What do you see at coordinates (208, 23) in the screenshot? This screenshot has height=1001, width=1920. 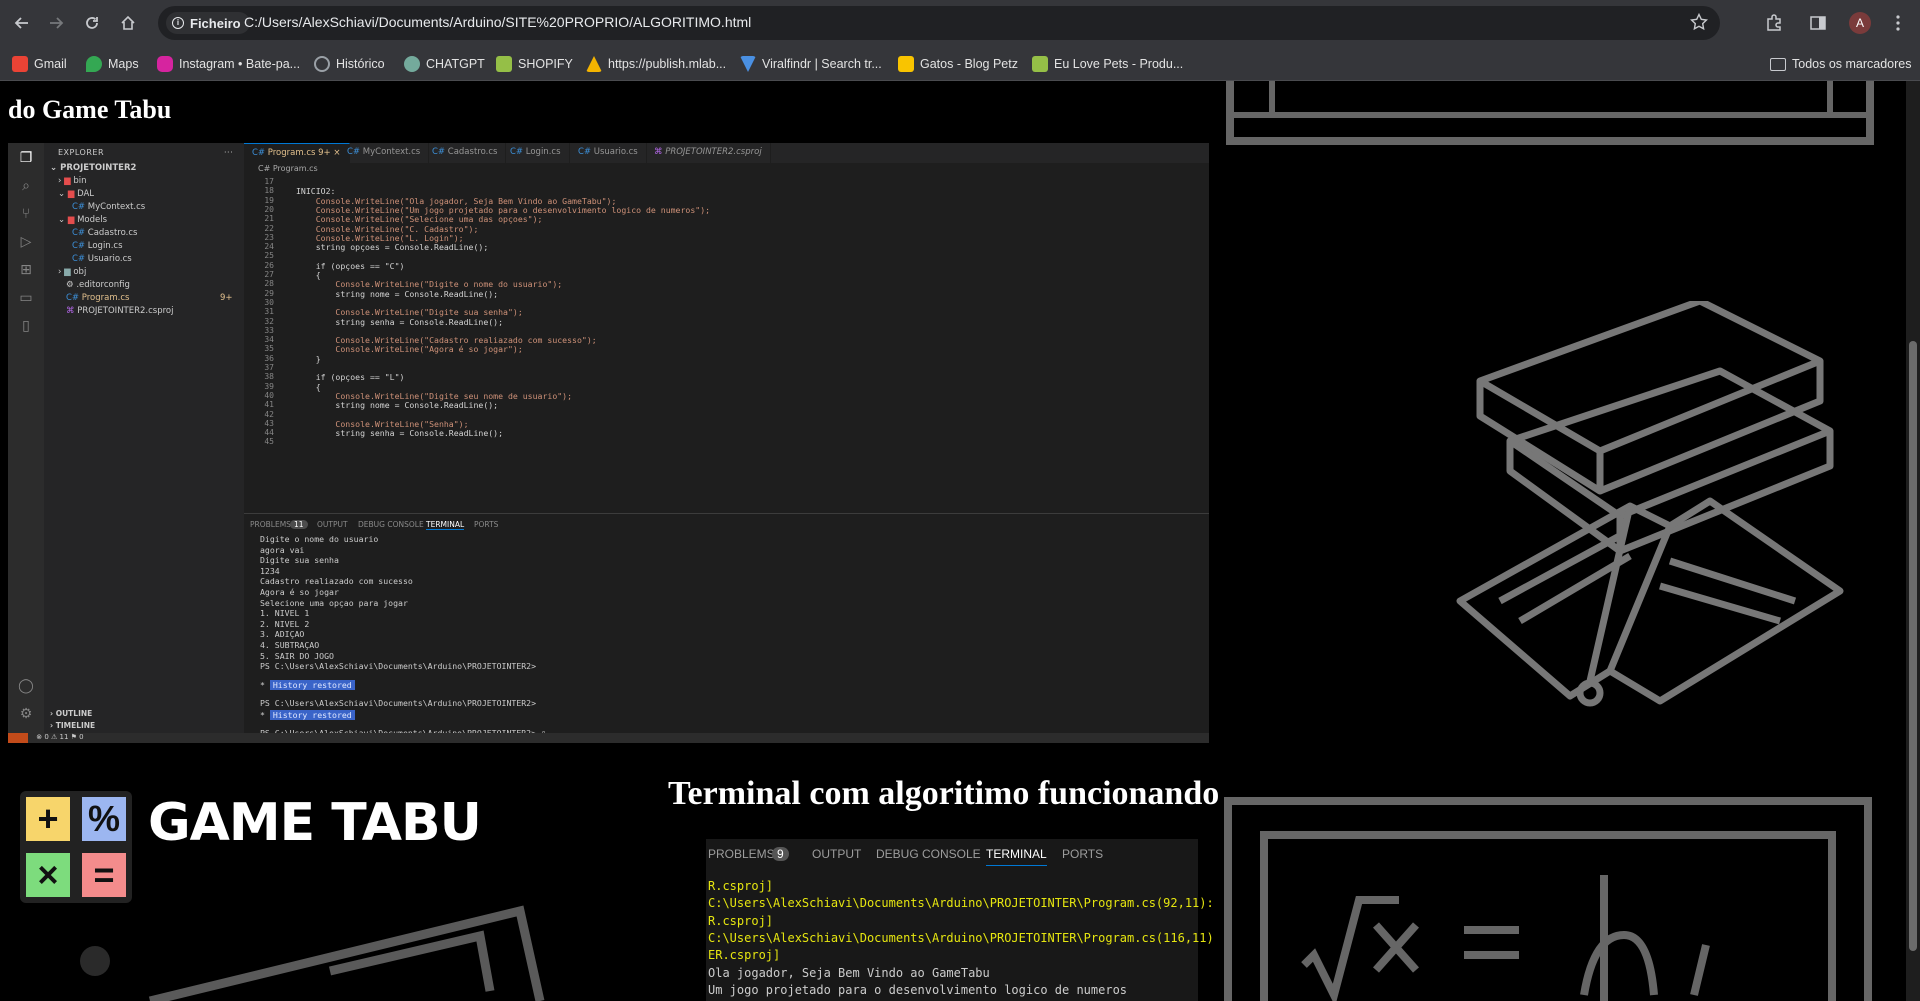 I see `site-info-chip: i Ficheiro` at bounding box center [208, 23].